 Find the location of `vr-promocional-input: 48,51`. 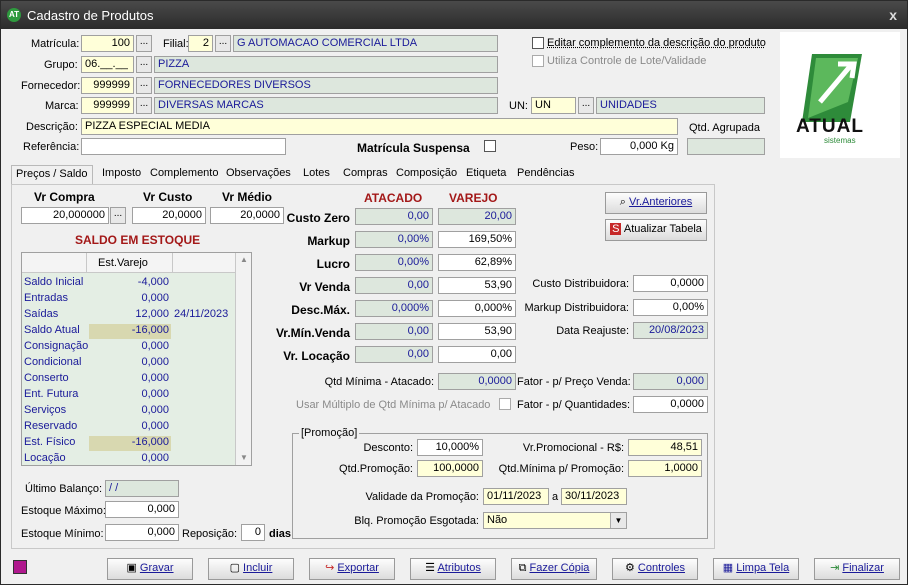

vr-promocional-input: 48,51 is located at coordinates (665, 447).